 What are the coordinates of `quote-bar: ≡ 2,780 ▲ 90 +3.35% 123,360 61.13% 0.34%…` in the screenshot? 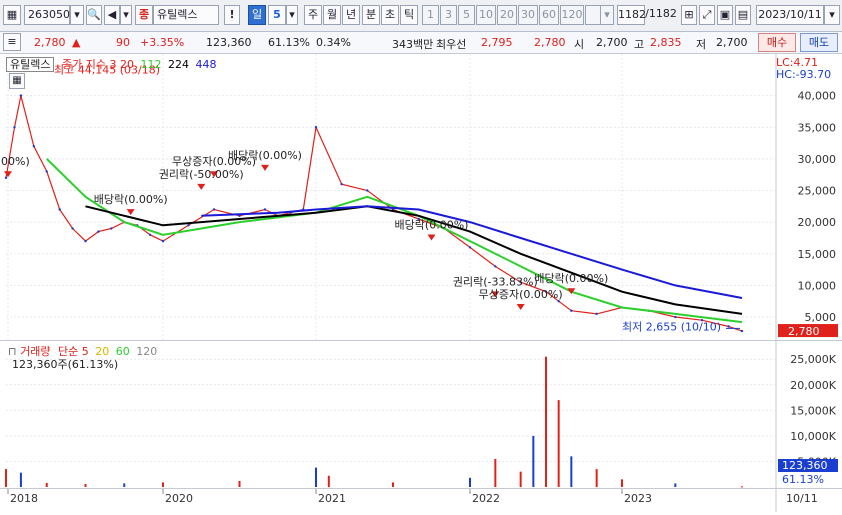 It's located at (421, 43).